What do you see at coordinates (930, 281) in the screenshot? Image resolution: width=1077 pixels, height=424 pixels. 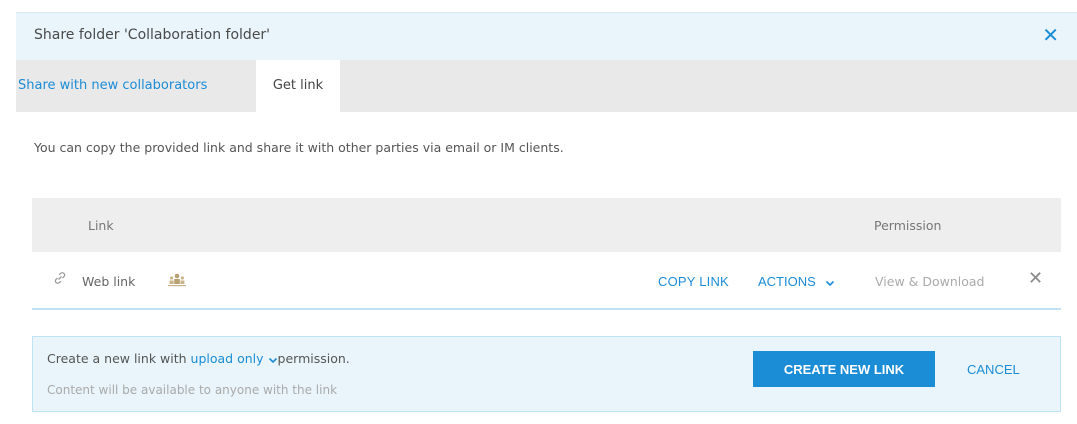 I see `permission-value: View & Download` at bounding box center [930, 281].